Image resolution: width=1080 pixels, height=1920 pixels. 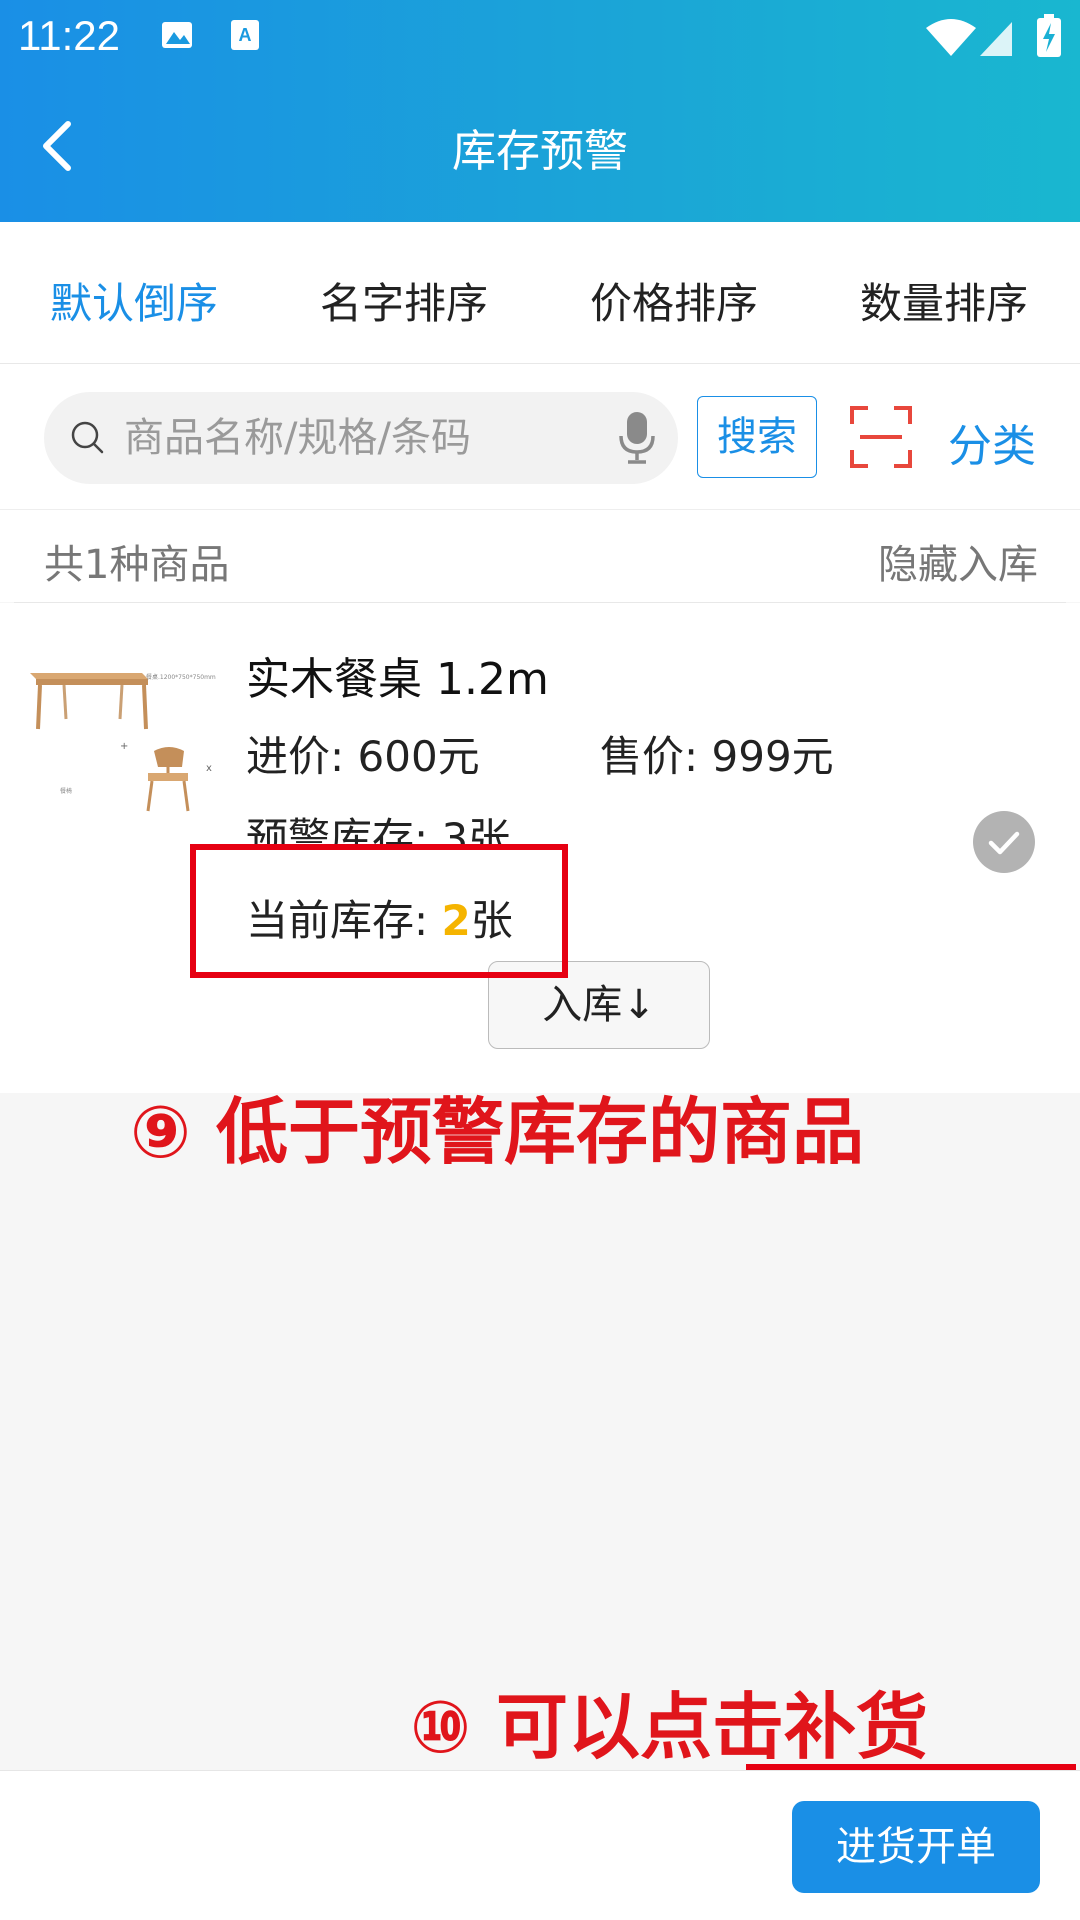 I want to click on bottom-bar: 进货开单, so click(x=540, y=1845).